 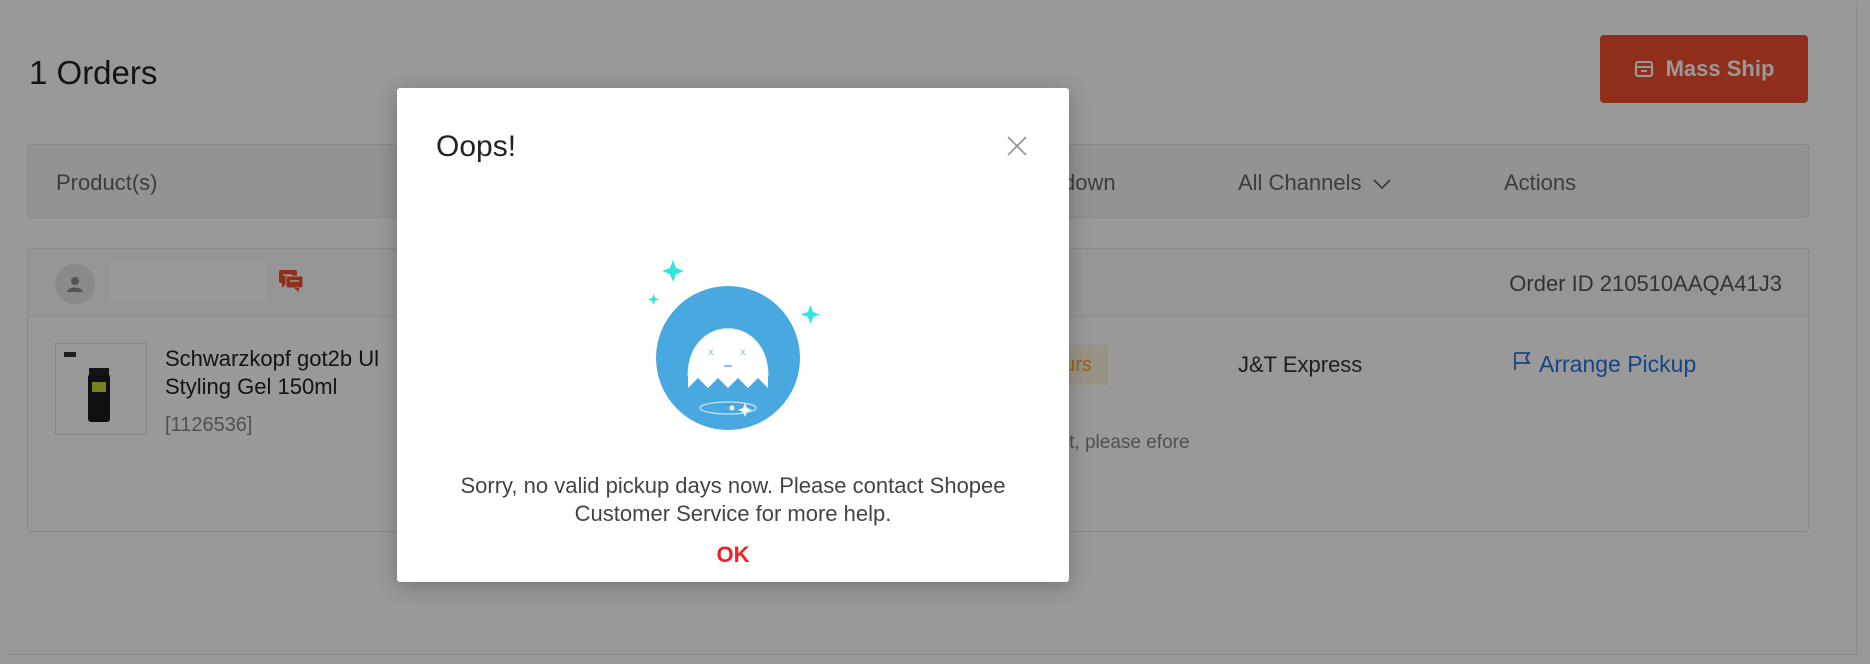 What do you see at coordinates (1017, 146) in the screenshot?
I see `close-icon` at bounding box center [1017, 146].